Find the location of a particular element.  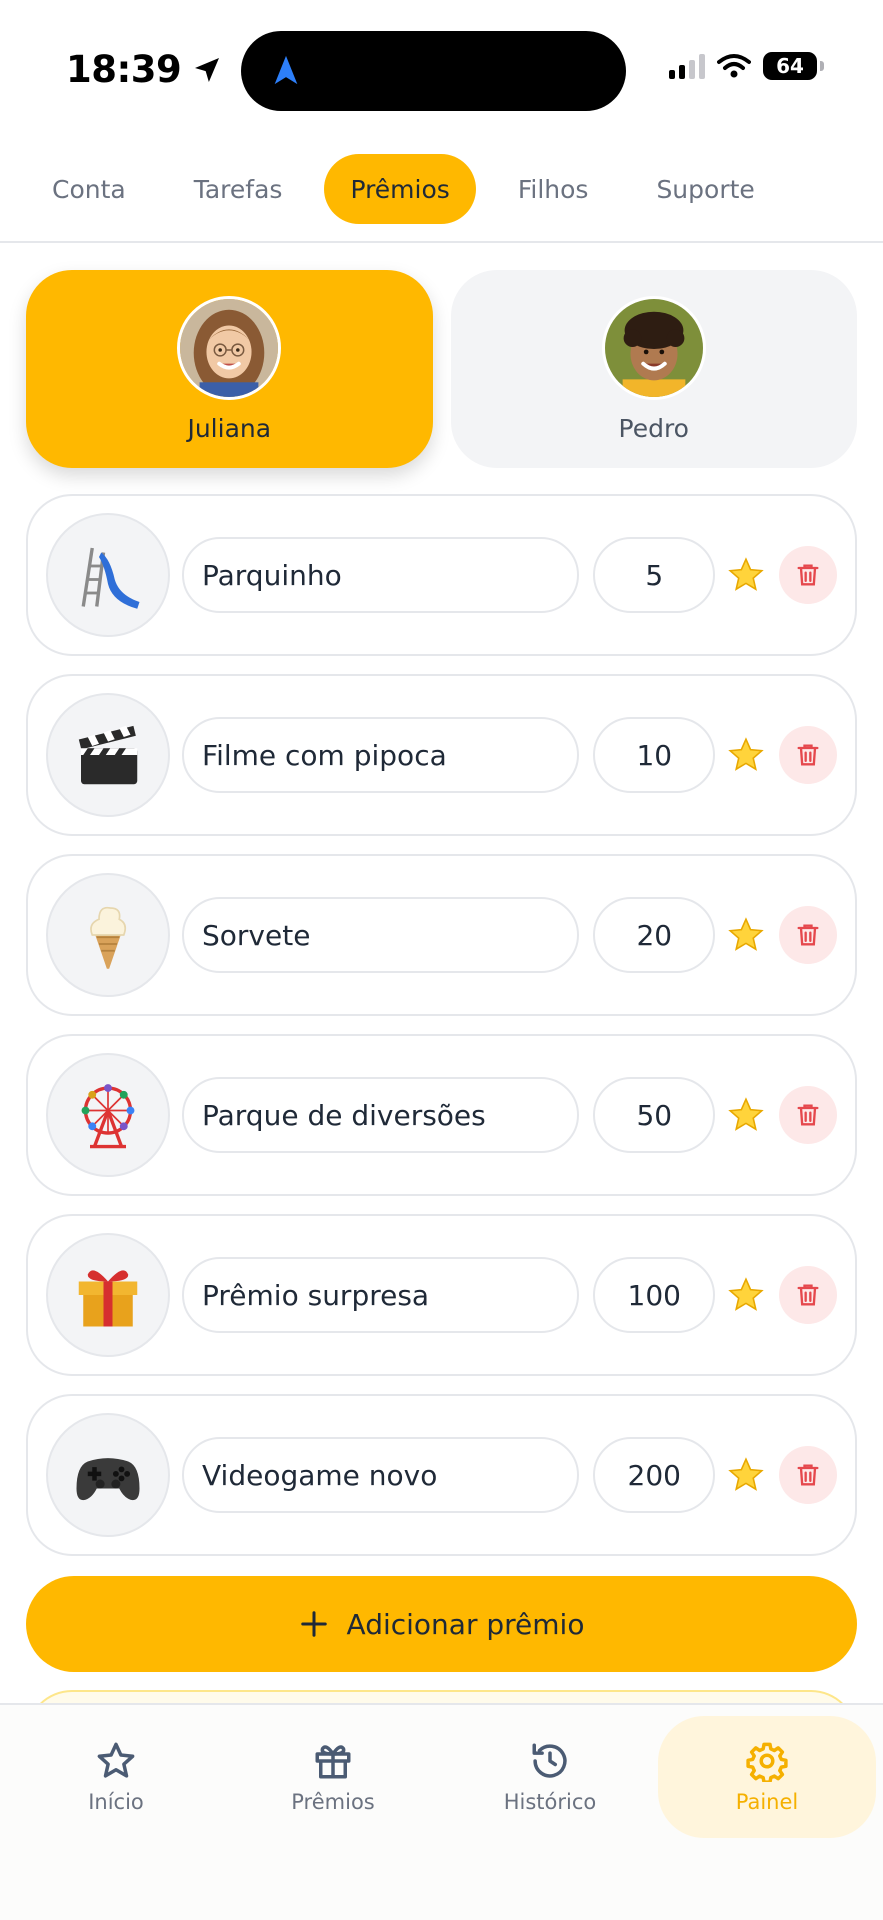

nav-label: Painel is located at coordinates (767, 1802).